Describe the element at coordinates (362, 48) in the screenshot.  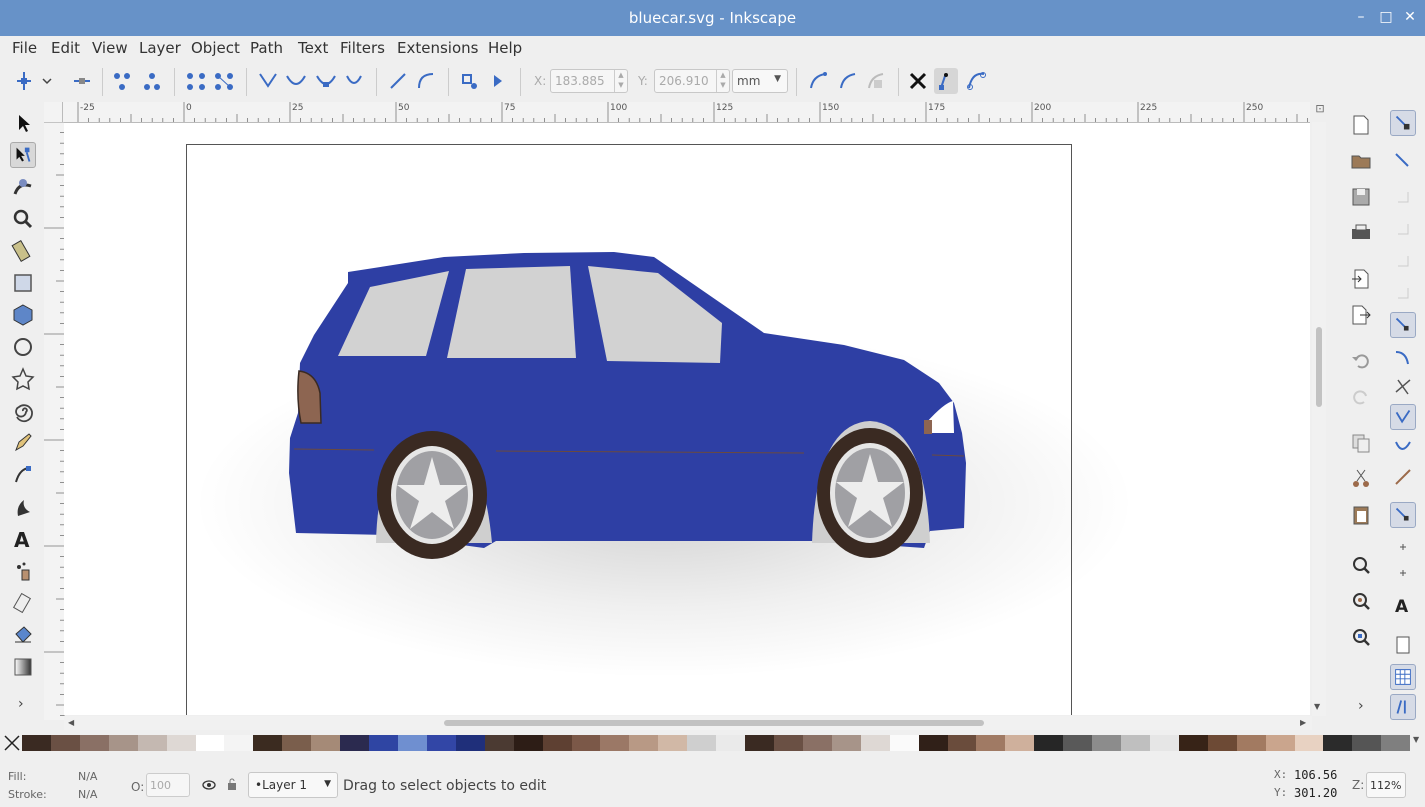
I see `menu-filters: Filters` at that location.